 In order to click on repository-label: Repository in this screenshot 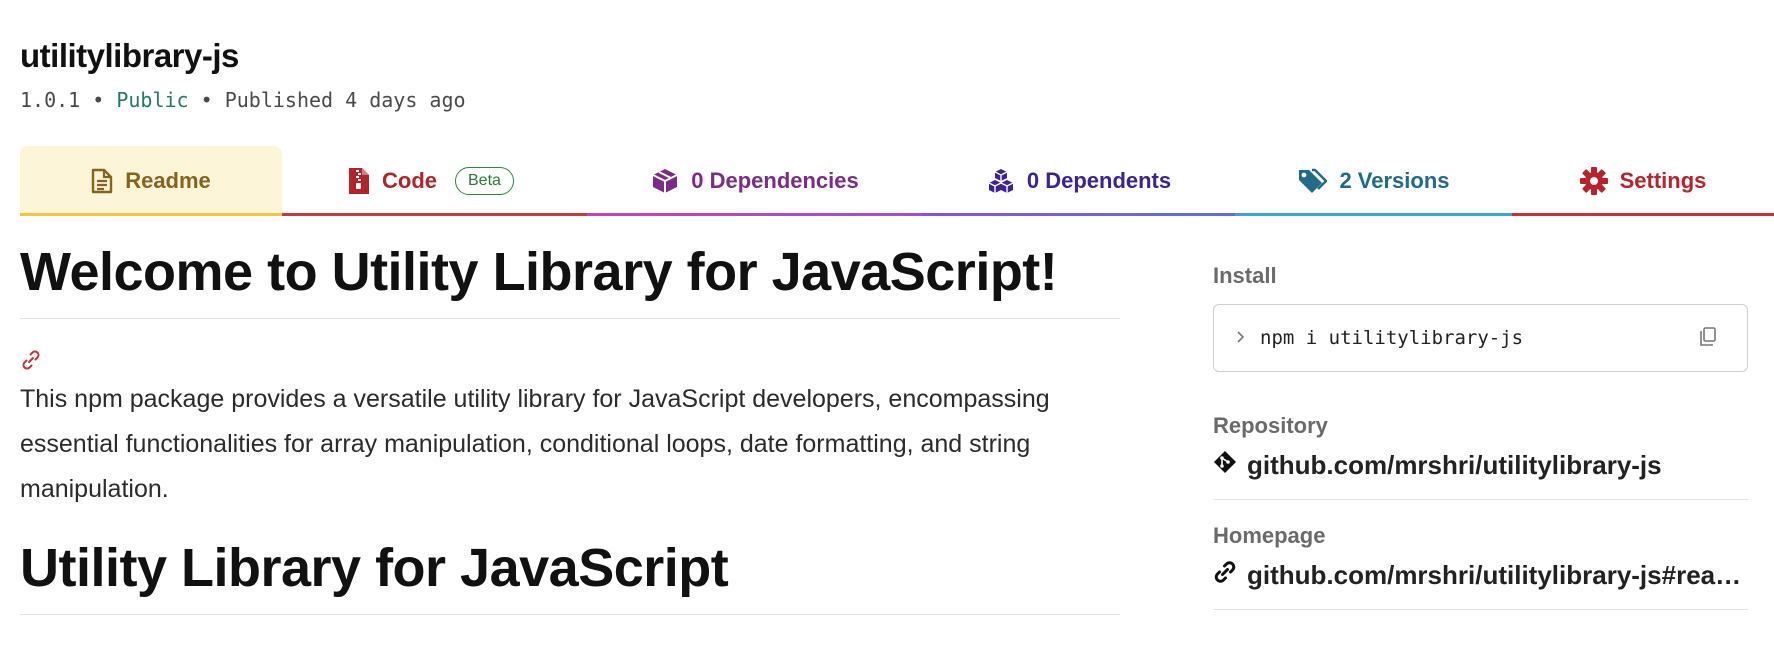, I will do `click(1270, 425)`.